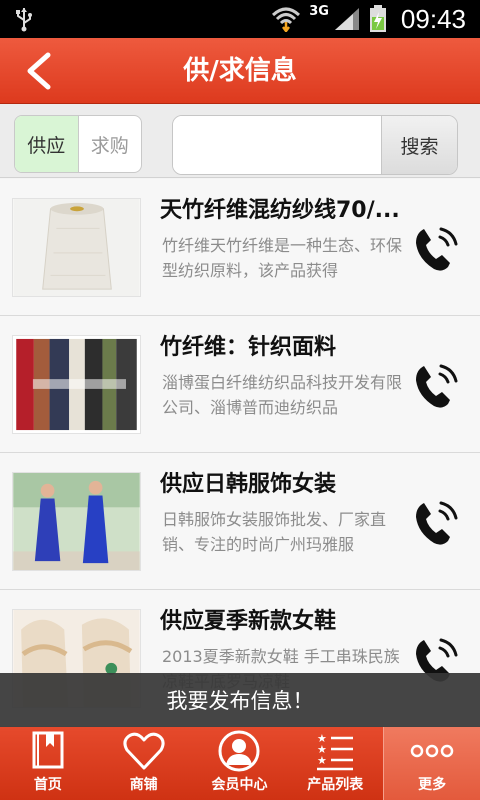 The image size is (480, 800). Describe the element at coordinates (48, 750) in the screenshot. I see `book-icon` at that location.